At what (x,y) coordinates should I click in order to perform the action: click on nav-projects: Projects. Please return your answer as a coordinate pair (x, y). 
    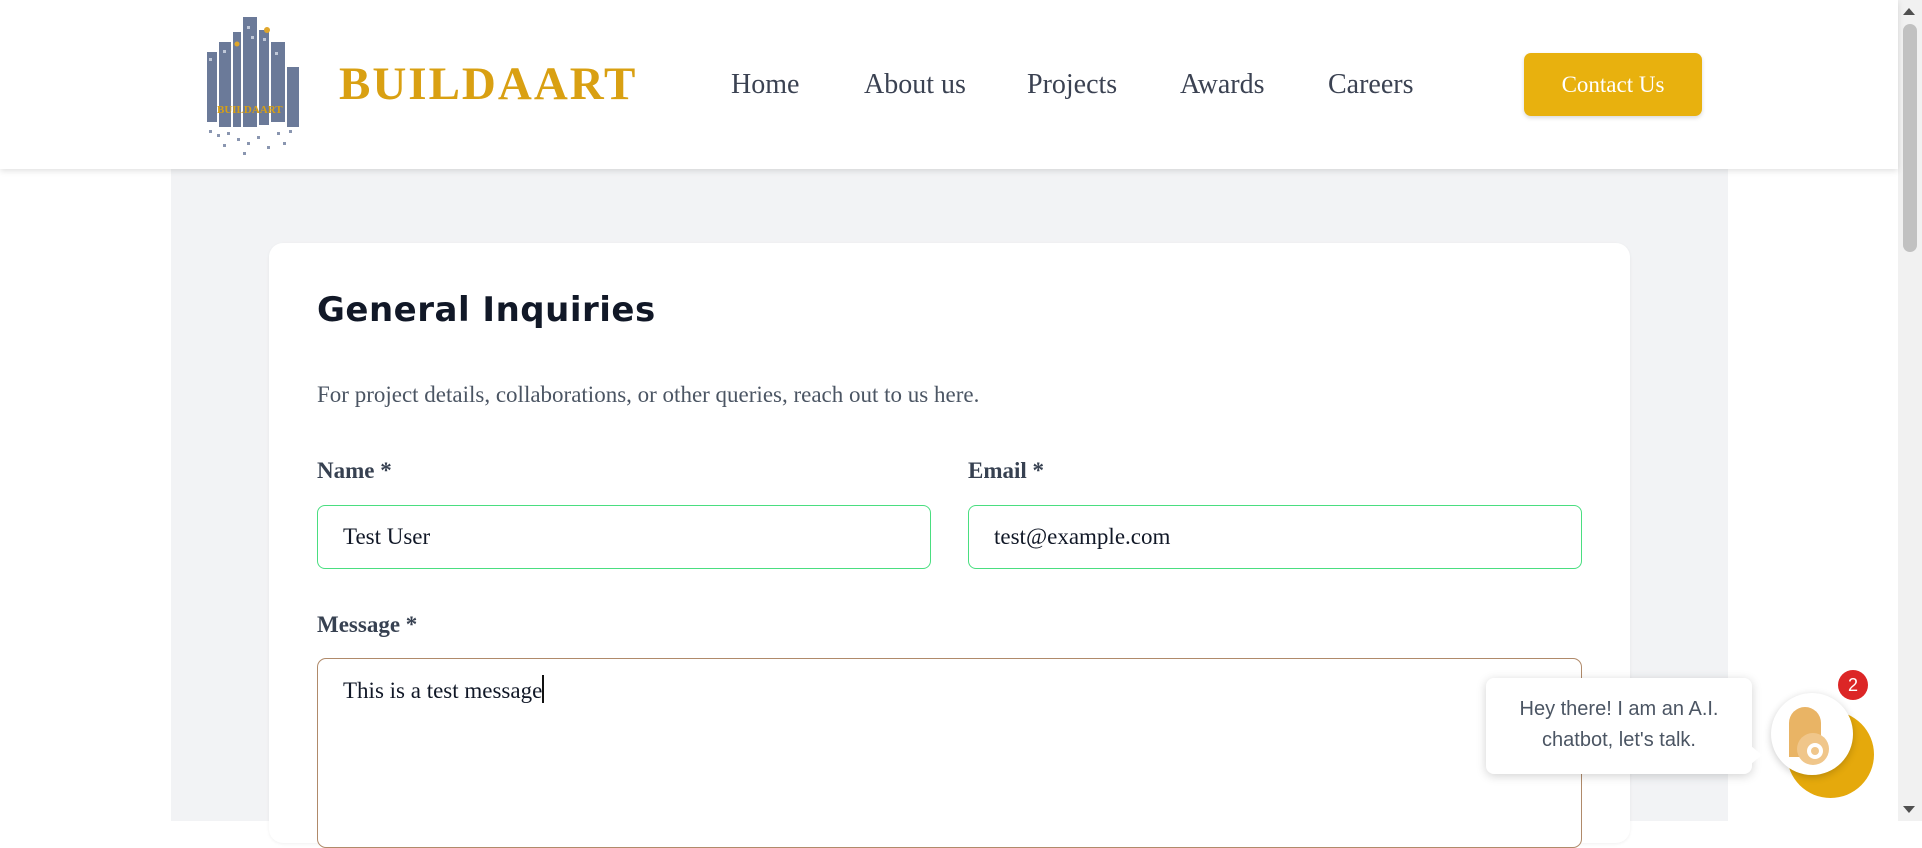
    Looking at the image, I should click on (1072, 85).